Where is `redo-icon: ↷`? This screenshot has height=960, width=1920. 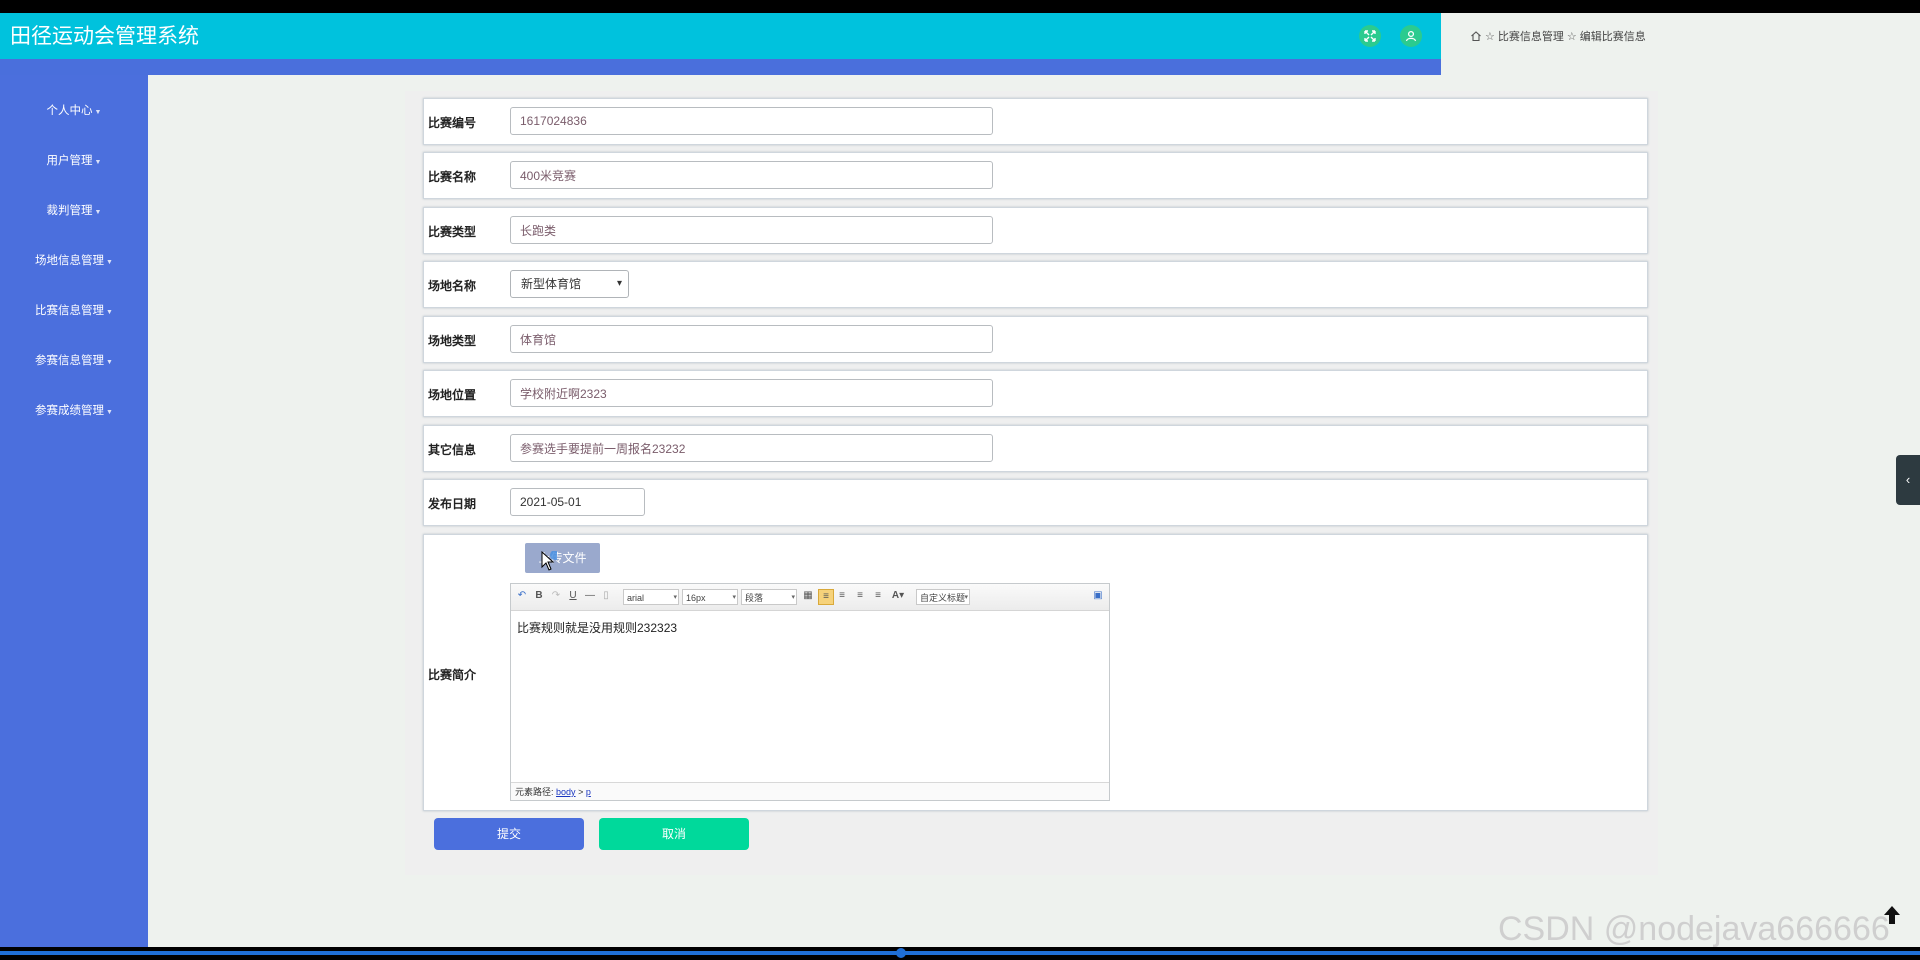 redo-icon: ↷ is located at coordinates (556, 596).